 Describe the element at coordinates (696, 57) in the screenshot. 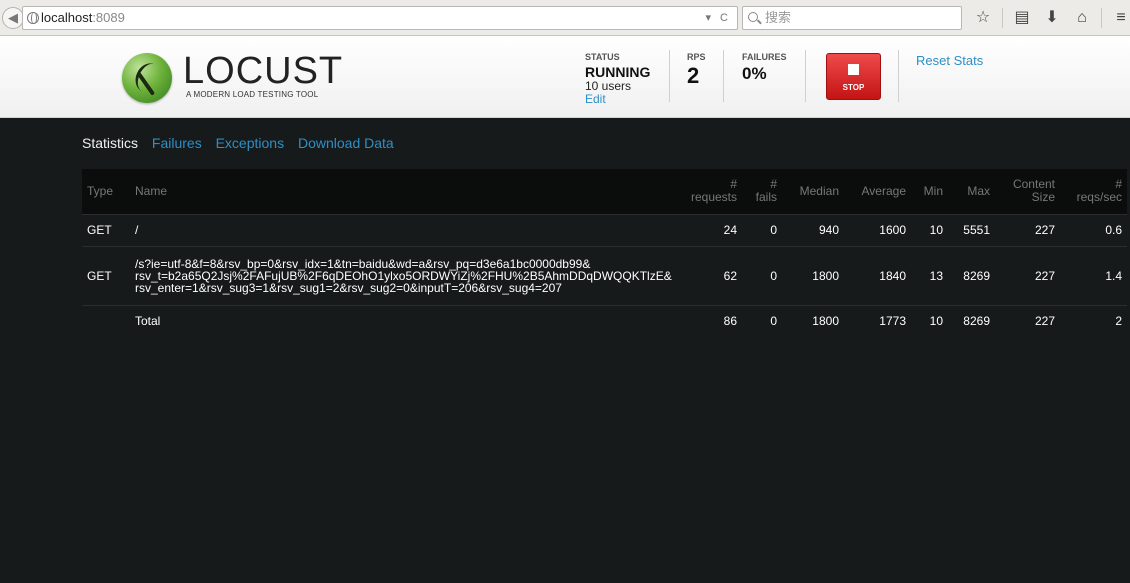

I see `rps-label: RPS` at that location.